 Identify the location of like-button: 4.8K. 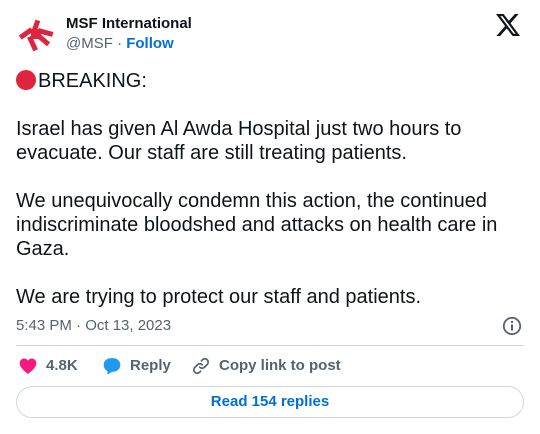
(48, 366).